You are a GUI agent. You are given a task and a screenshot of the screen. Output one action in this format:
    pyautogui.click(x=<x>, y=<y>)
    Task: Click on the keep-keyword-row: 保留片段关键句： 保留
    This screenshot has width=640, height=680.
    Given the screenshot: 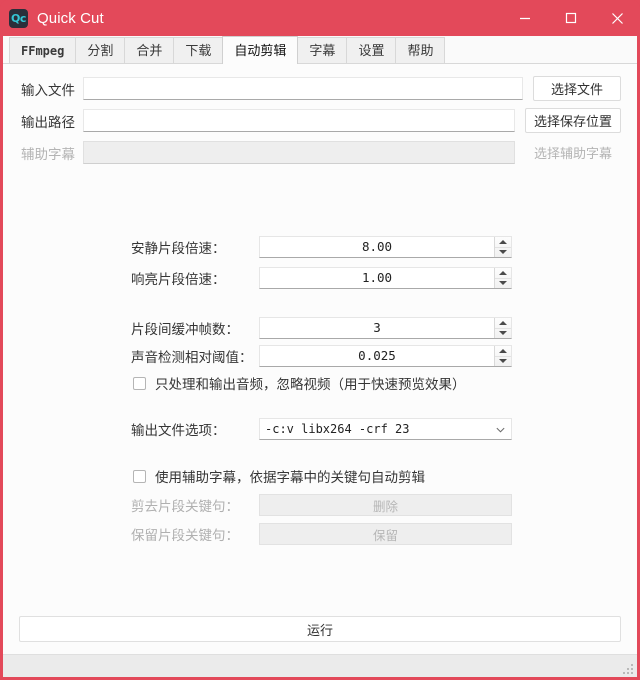 What is the action you would take?
    pyautogui.click(x=321, y=534)
    